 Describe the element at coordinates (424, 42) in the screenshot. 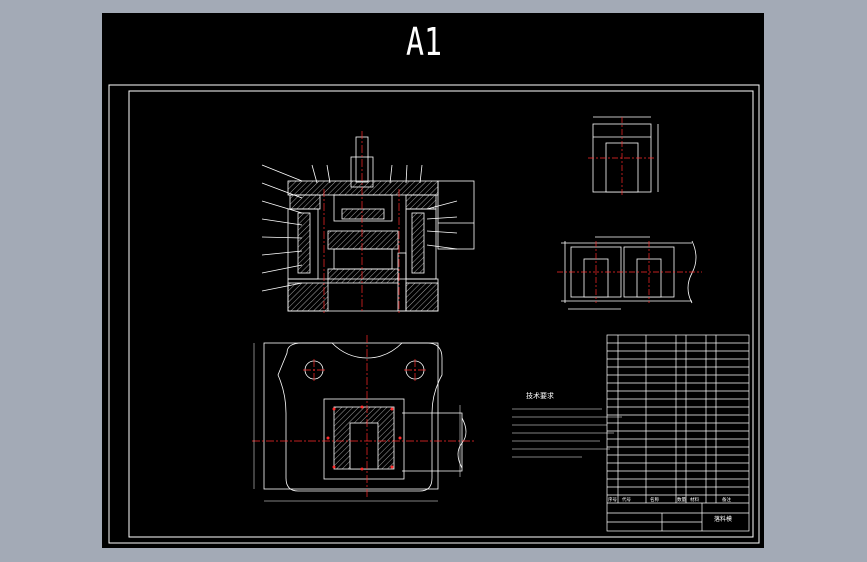

I see `sheet-size-label: A1` at that location.